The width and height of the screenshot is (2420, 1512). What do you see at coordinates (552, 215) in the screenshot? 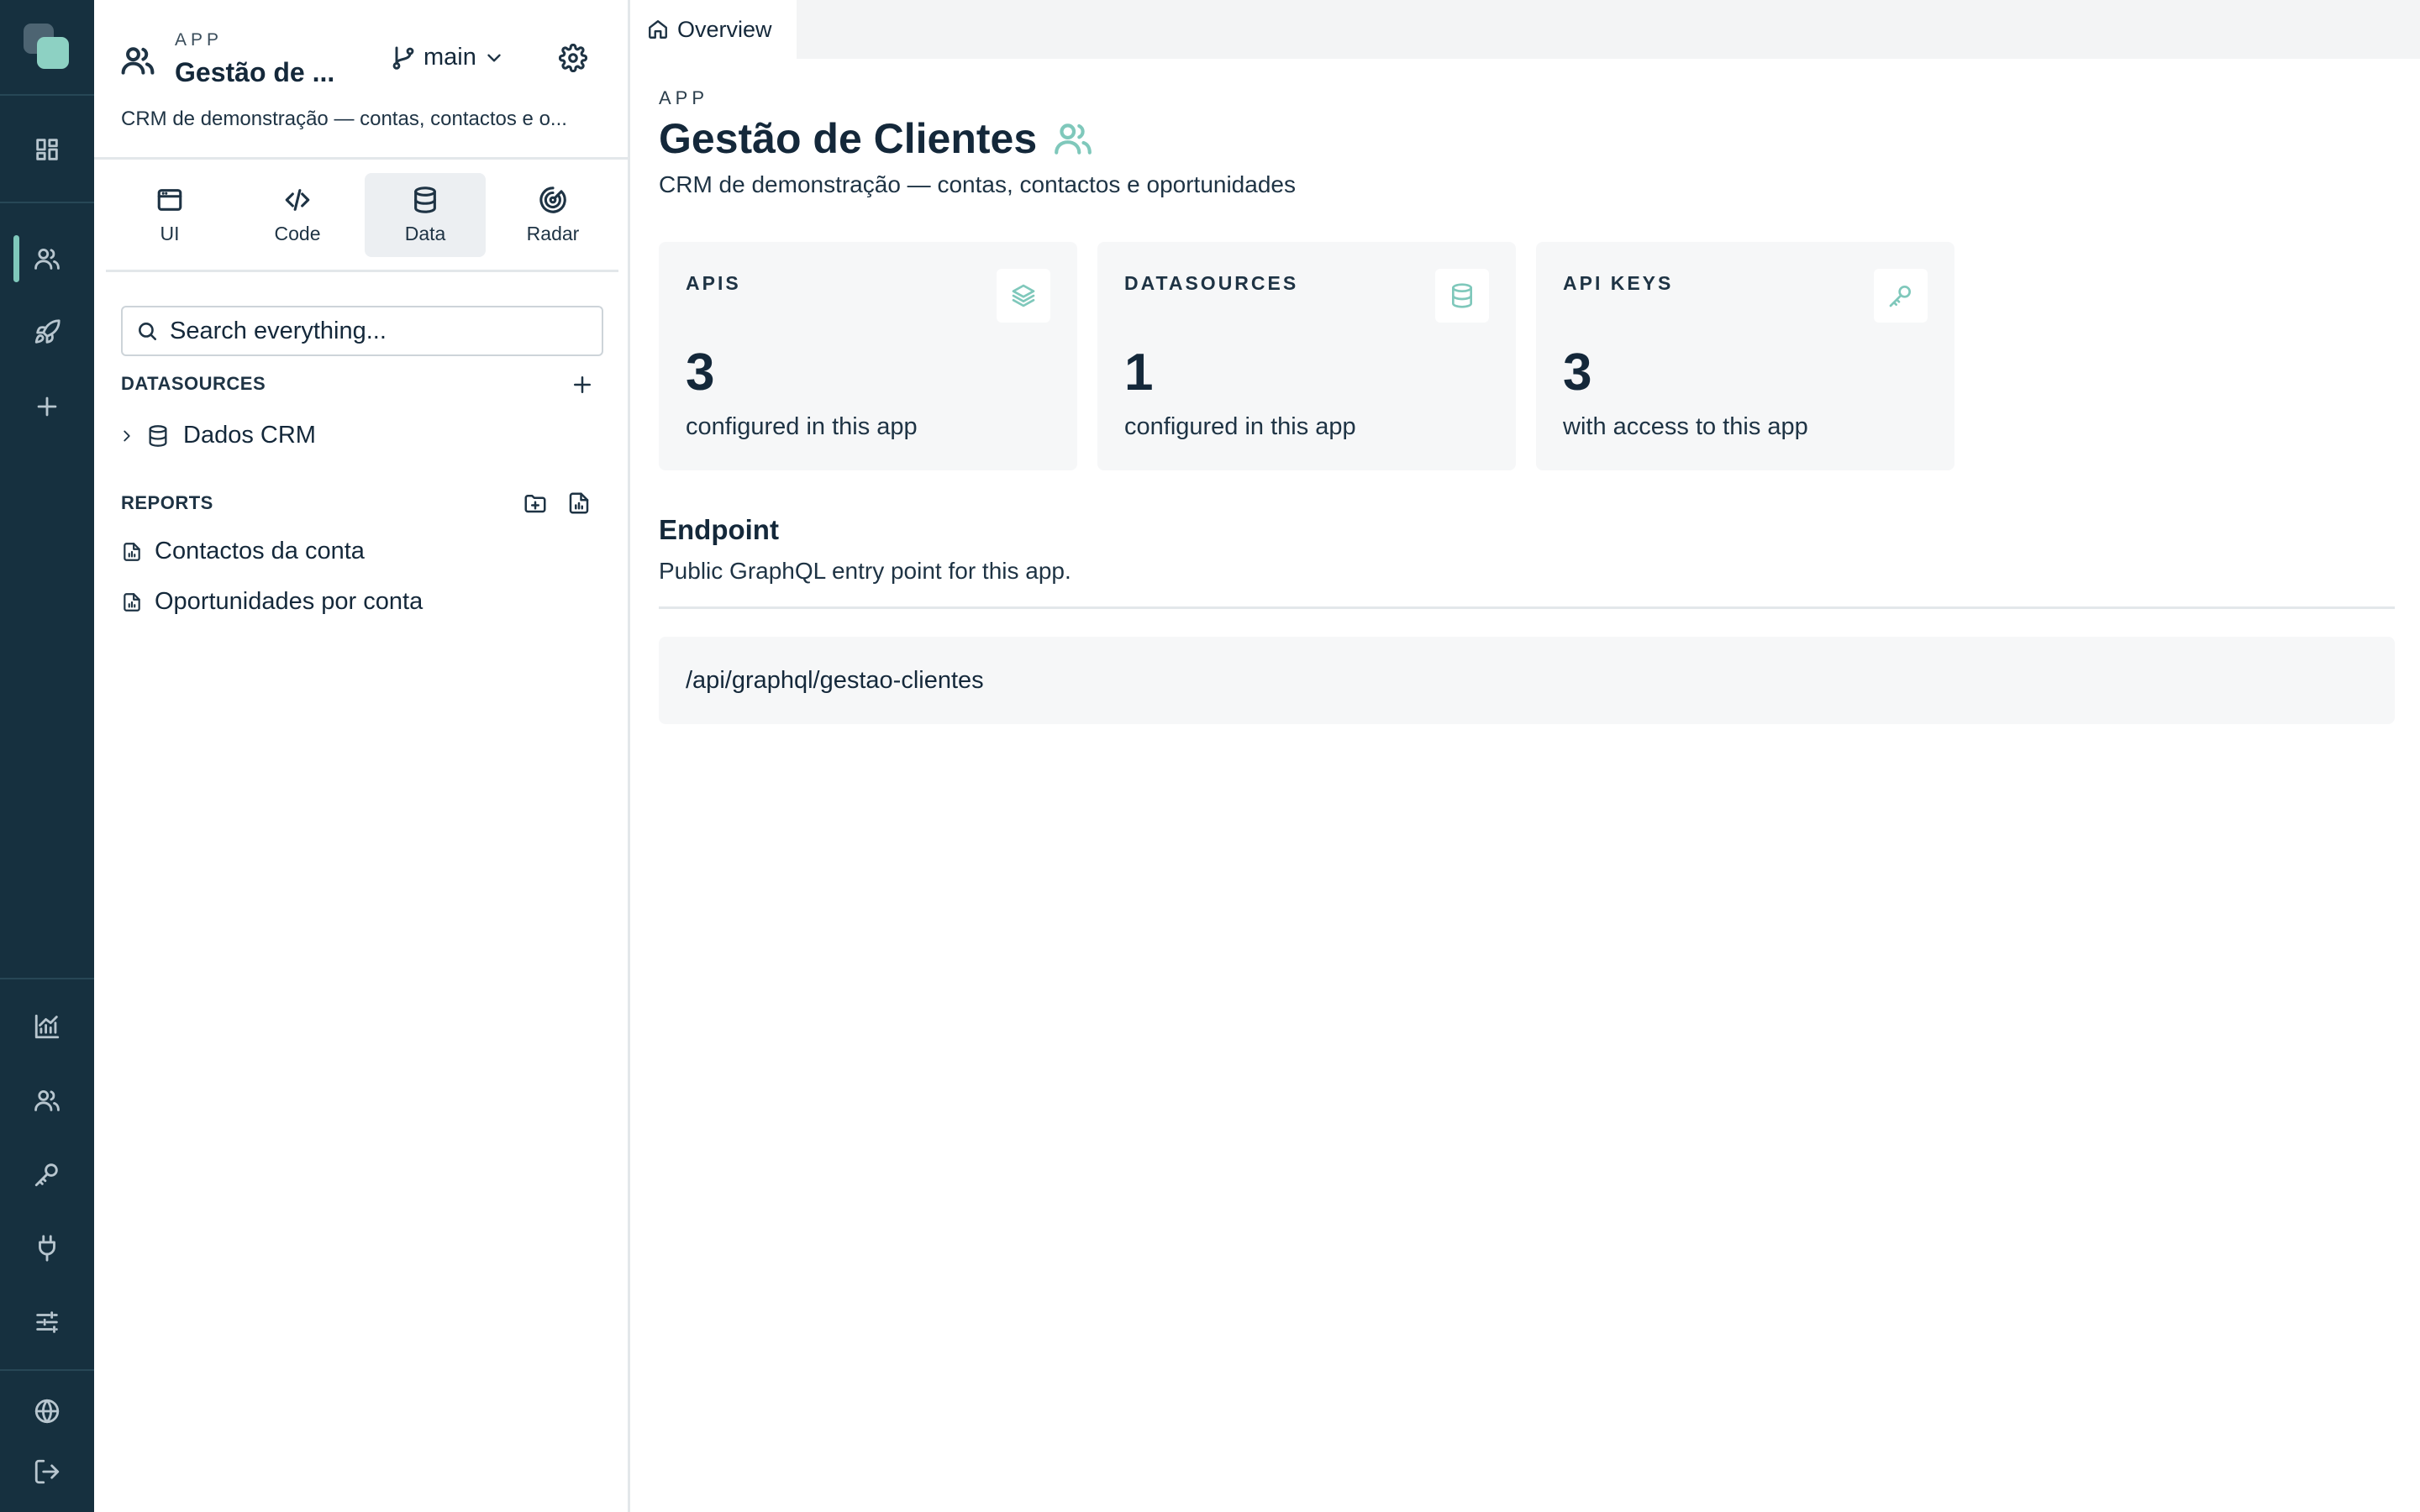
I see `tab-radar: Radar` at bounding box center [552, 215].